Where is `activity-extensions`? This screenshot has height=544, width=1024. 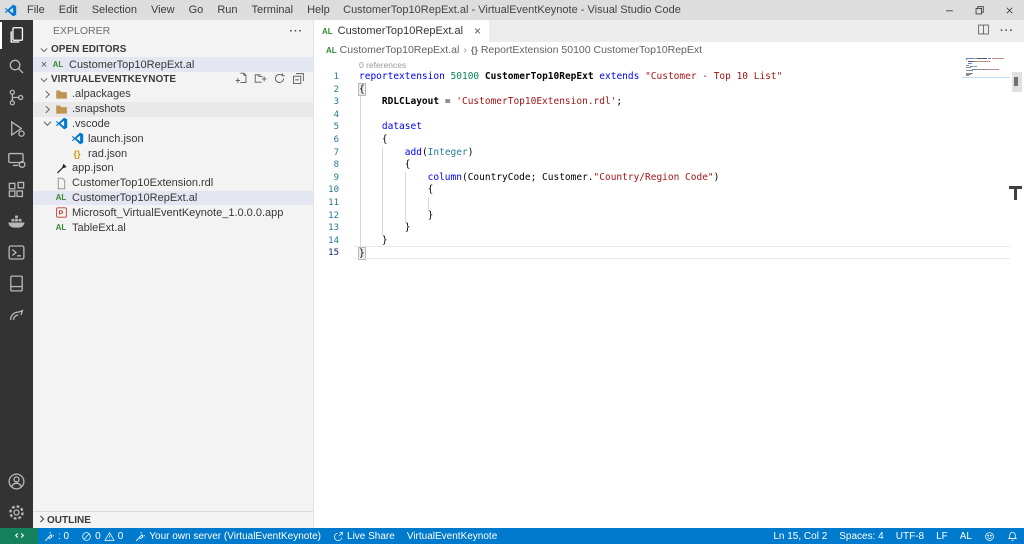
activity-extensions is located at coordinates (16, 190).